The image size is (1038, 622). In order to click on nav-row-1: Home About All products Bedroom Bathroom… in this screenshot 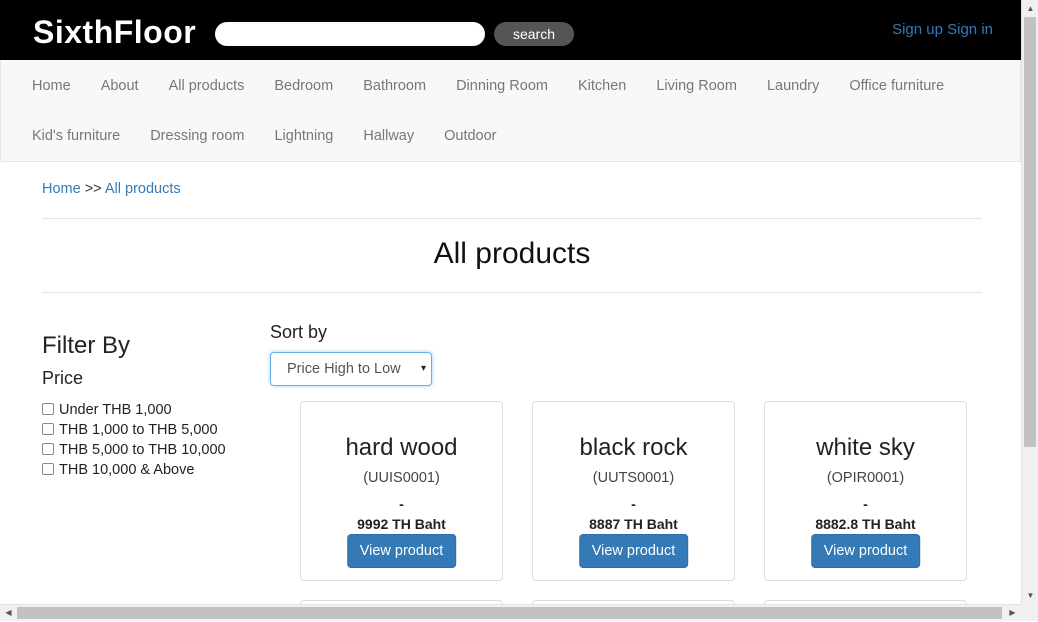, I will do `click(488, 85)`.